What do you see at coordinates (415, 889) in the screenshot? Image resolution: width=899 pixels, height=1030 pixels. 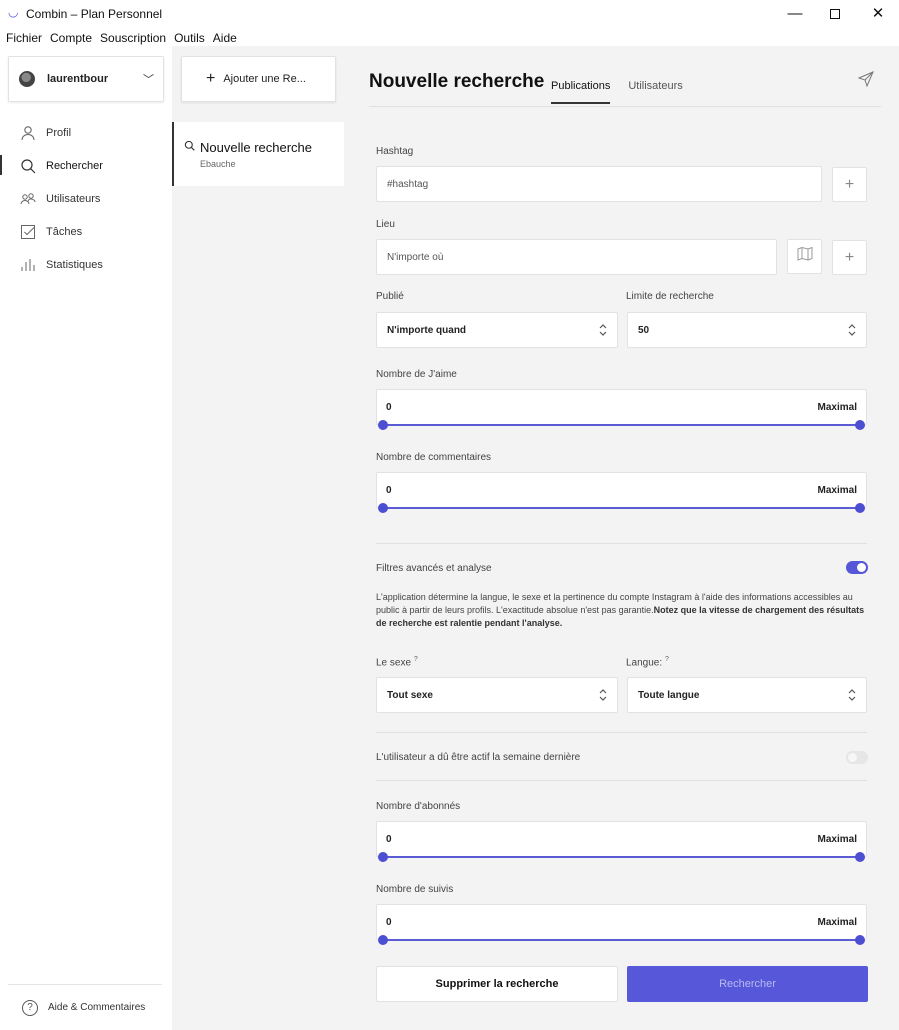 I see `following-label: Nombre de suivis` at bounding box center [415, 889].